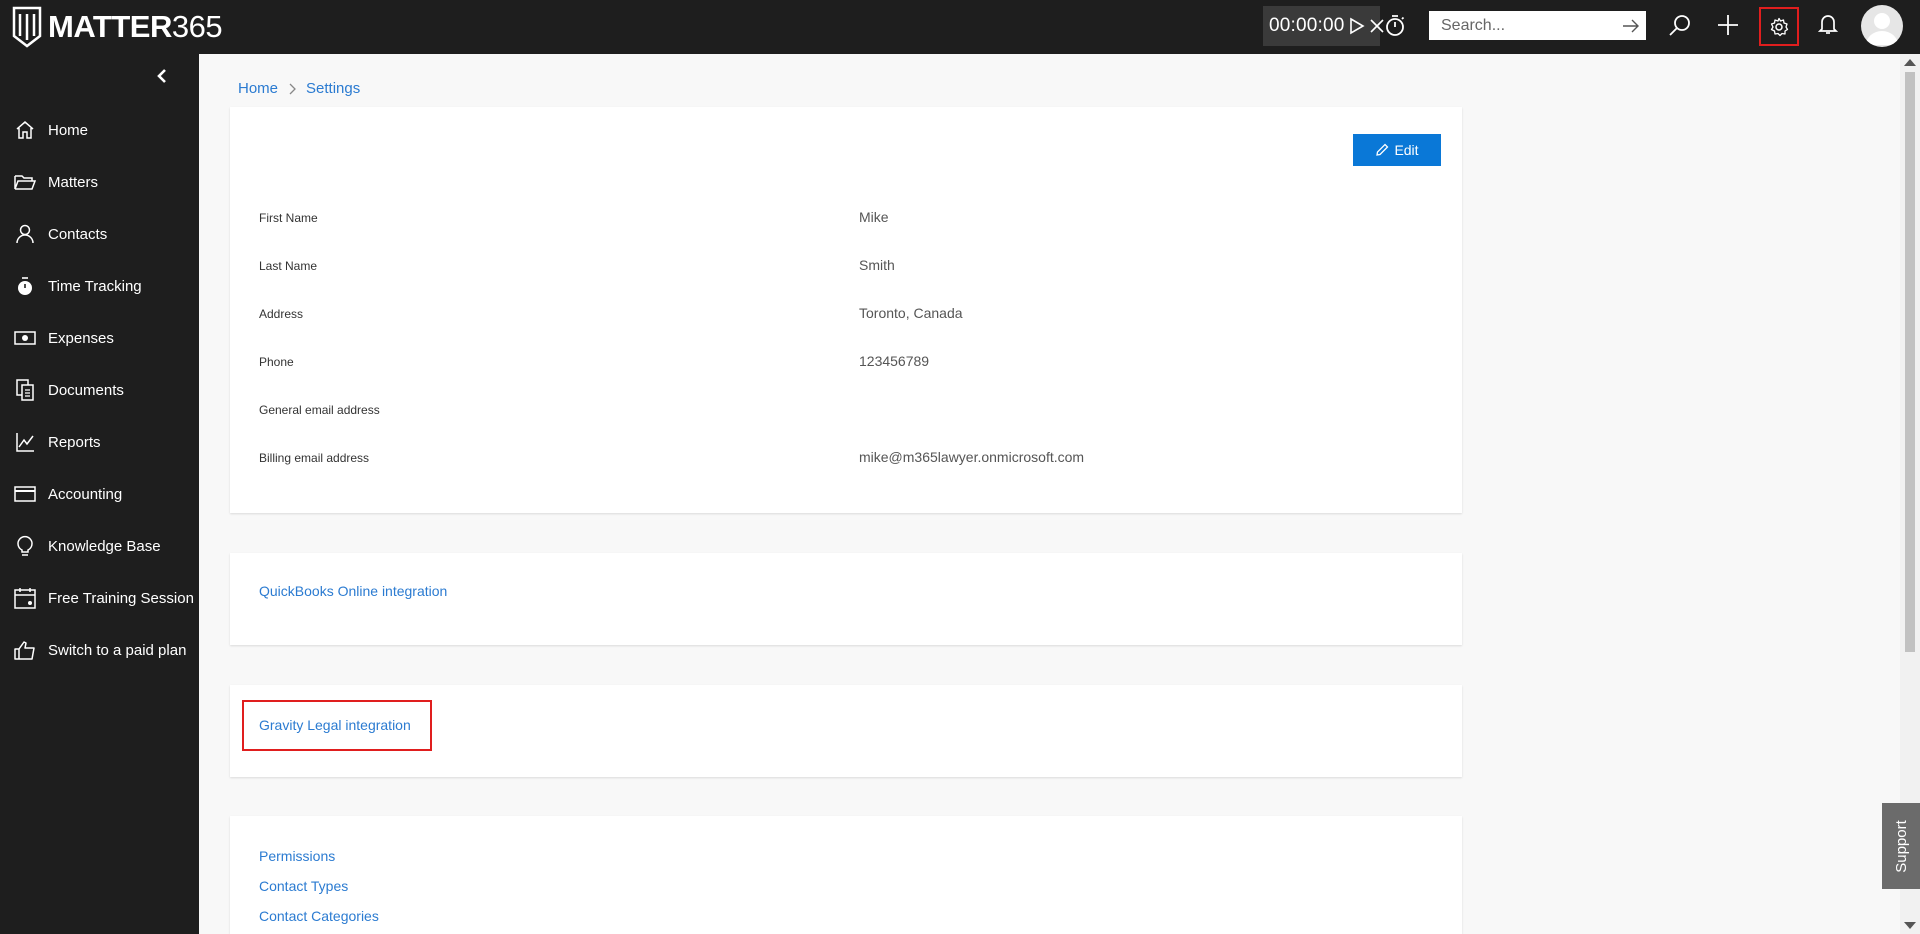 This screenshot has width=1920, height=934. I want to click on chart-icon, so click(25, 442).